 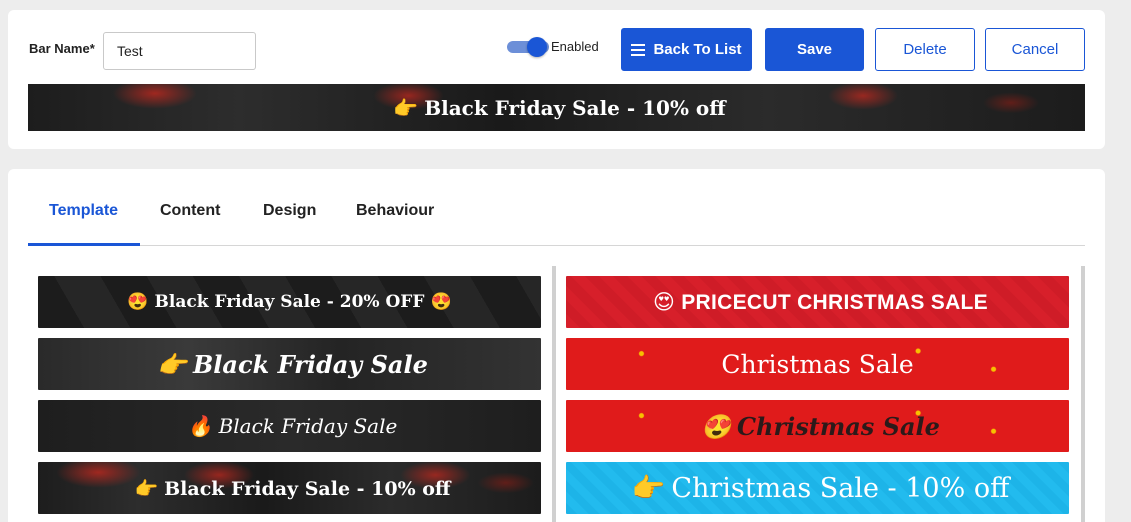 I want to click on delete-button: Delete, so click(x=925, y=49).